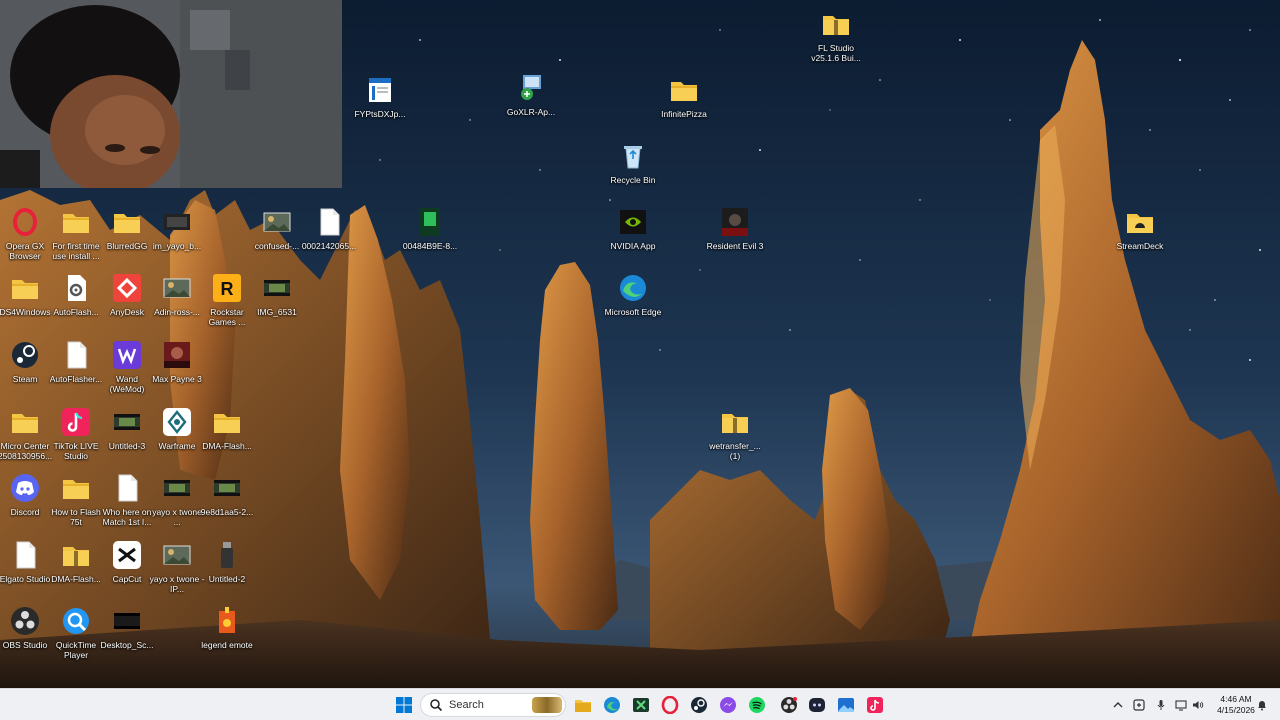  What do you see at coordinates (25, 645) in the screenshot?
I see `desktop-icon-label: OBS Studio` at bounding box center [25, 645].